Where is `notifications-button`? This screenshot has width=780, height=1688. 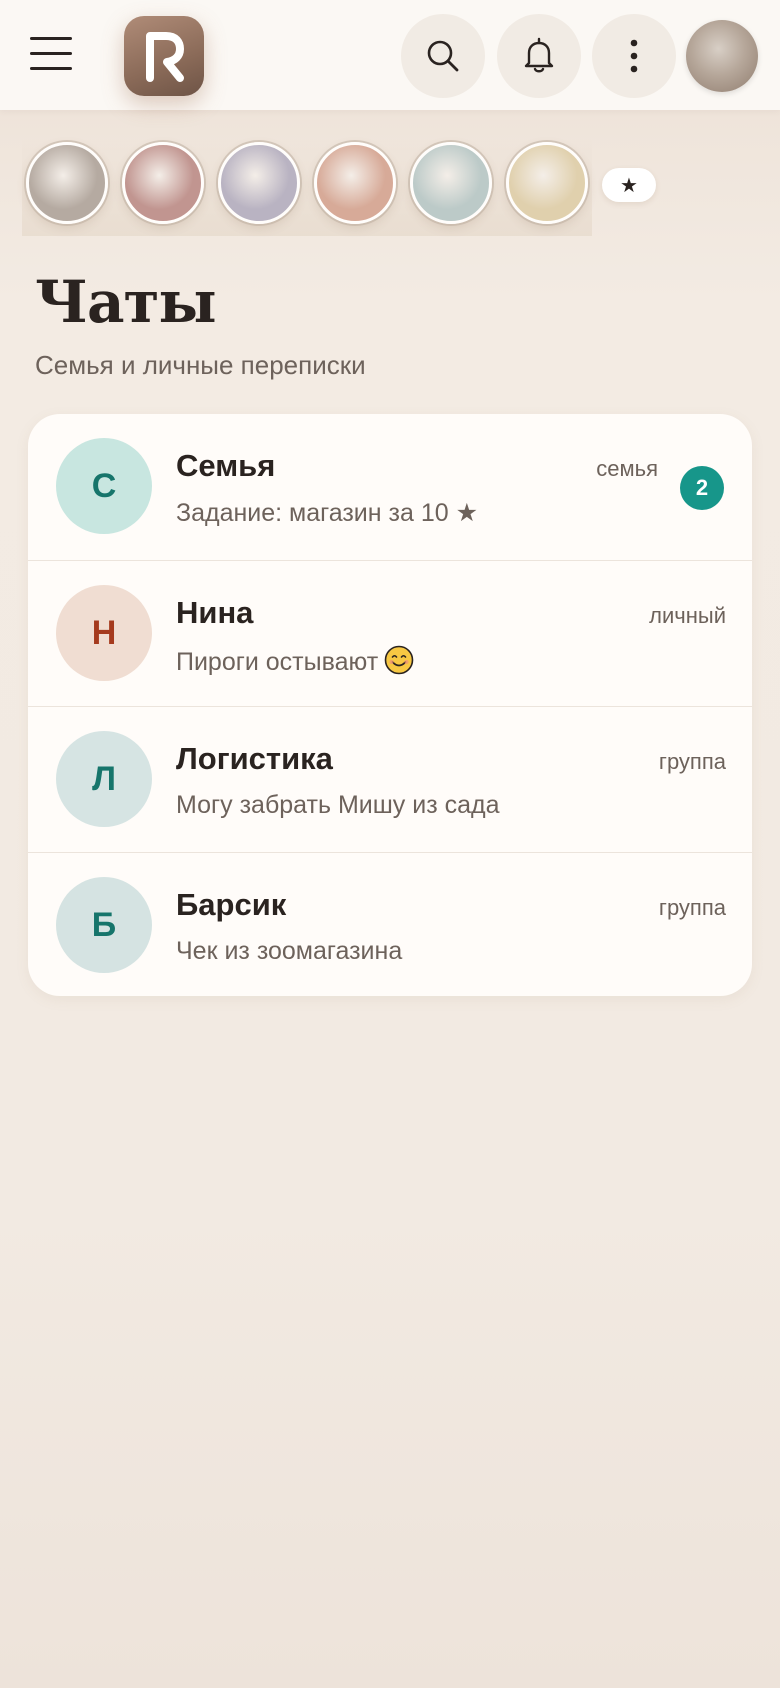 notifications-button is located at coordinates (539, 56).